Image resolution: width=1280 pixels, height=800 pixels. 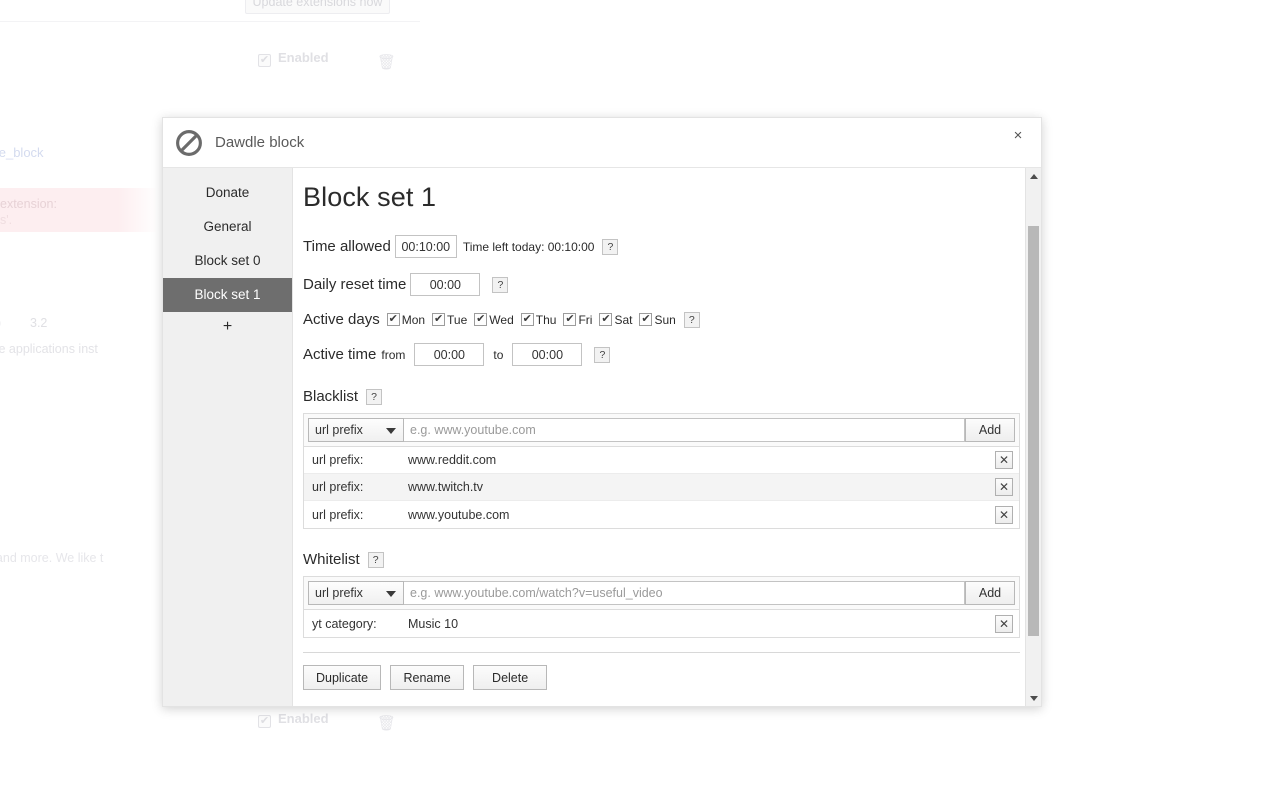 What do you see at coordinates (990, 430) in the screenshot?
I see `blacklist-add-button: Add` at bounding box center [990, 430].